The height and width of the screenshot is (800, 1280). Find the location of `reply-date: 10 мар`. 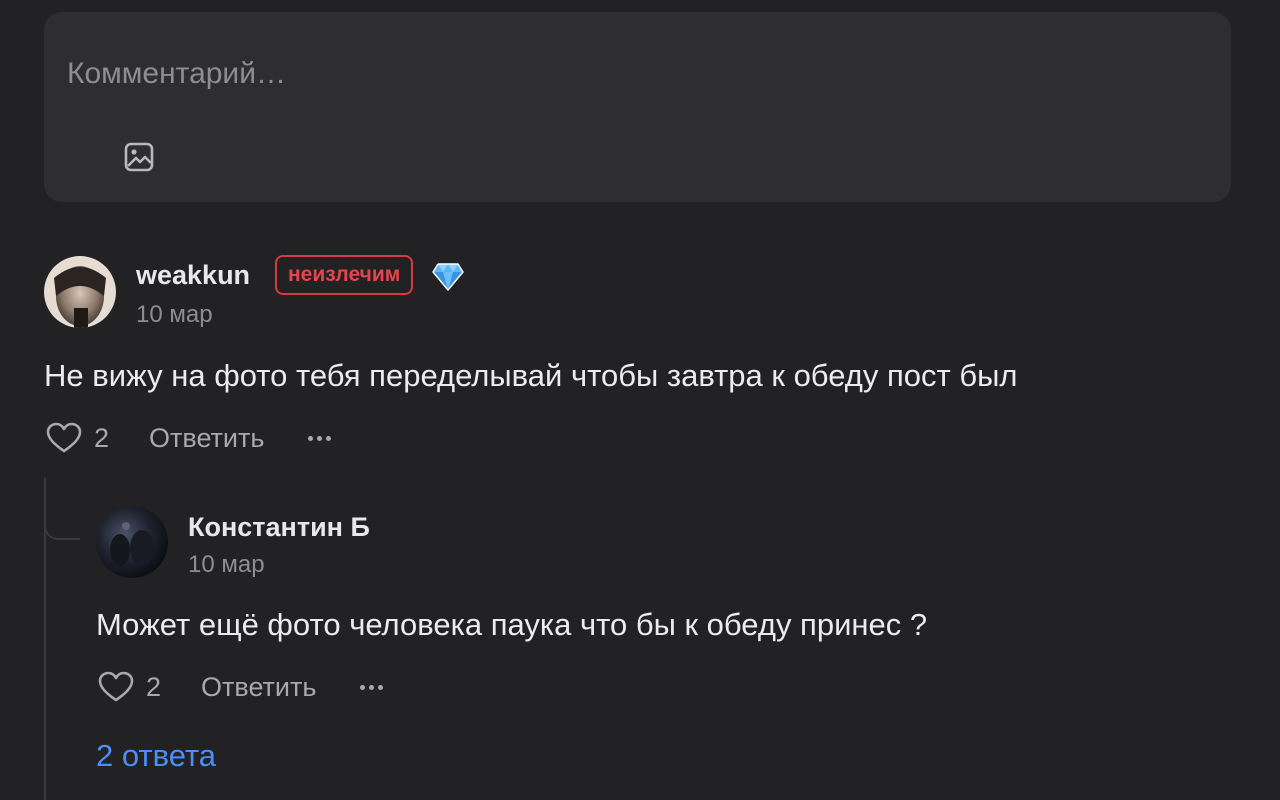

reply-date: 10 мар is located at coordinates (226, 564).